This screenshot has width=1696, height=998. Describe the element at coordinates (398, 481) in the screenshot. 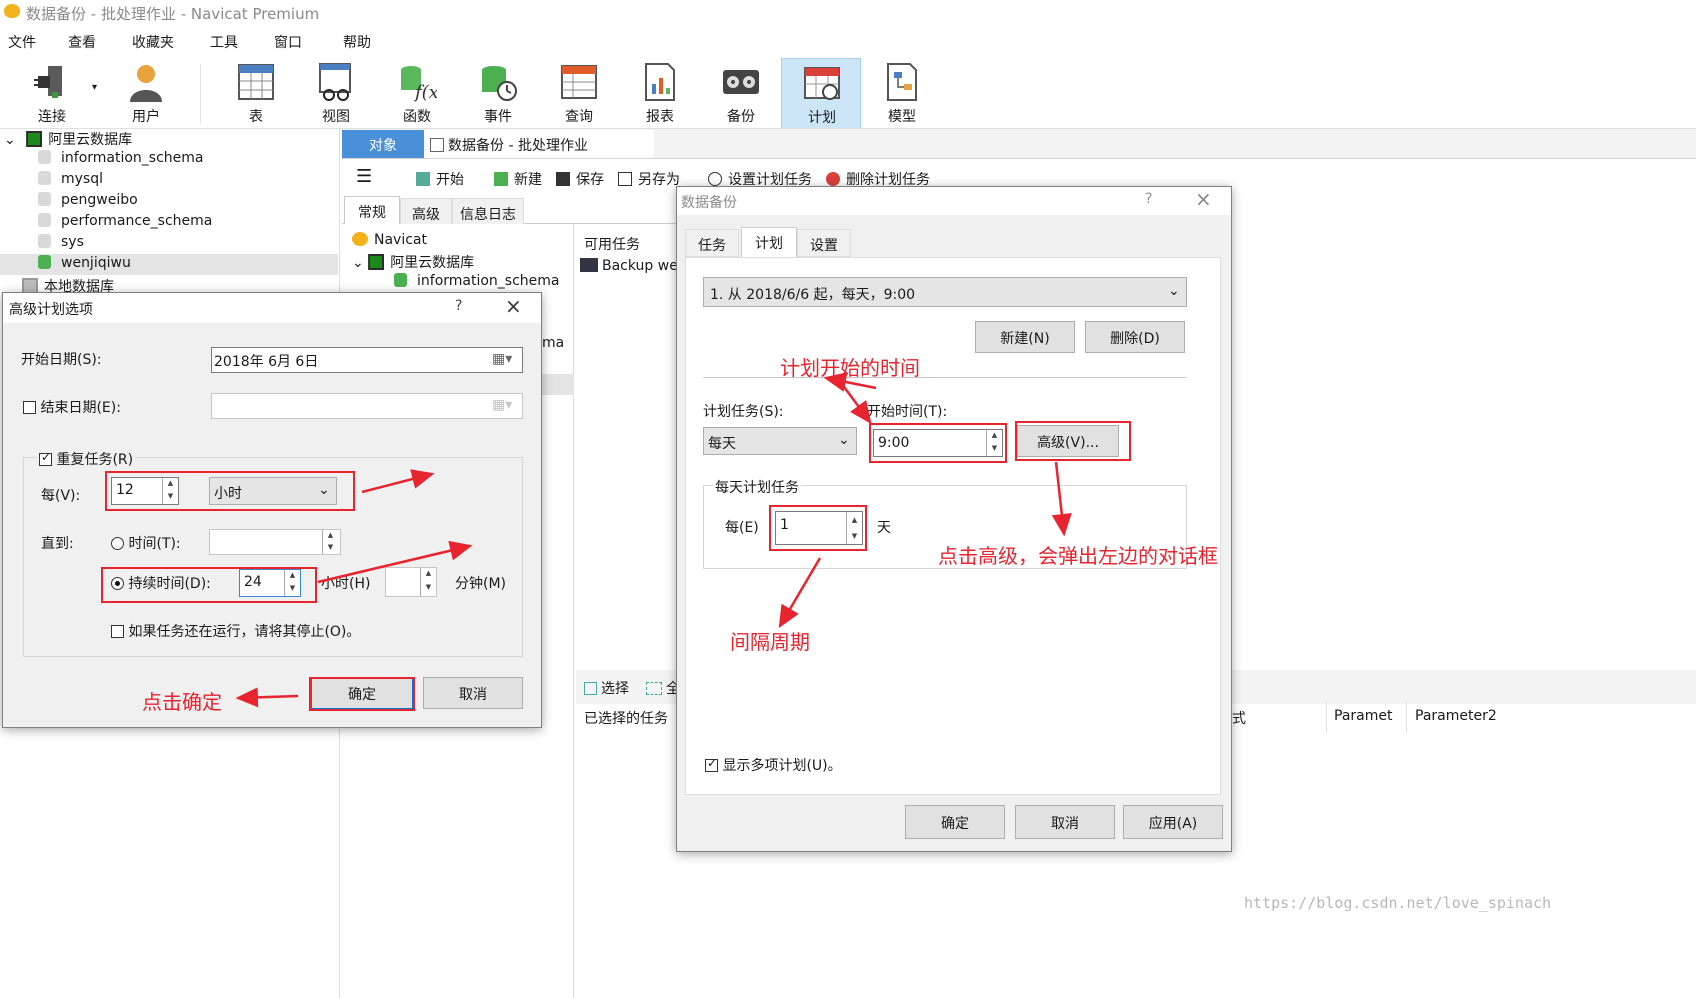

I see `arrow-every` at that location.